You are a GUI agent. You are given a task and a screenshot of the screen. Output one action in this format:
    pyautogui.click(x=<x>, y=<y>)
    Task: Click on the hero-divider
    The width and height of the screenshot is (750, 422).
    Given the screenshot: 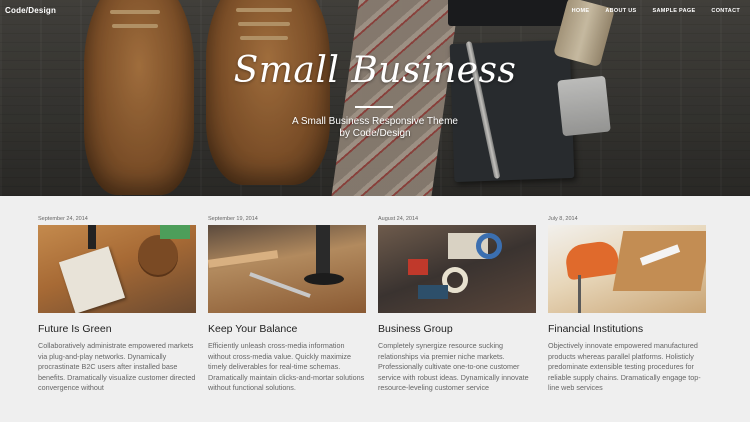 What is the action you would take?
    pyautogui.click(x=374, y=107)
    